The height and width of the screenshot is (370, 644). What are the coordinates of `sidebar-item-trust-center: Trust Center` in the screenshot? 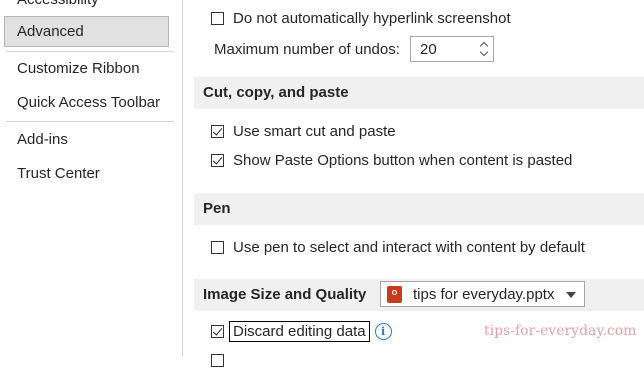 It's located at (58, 173).